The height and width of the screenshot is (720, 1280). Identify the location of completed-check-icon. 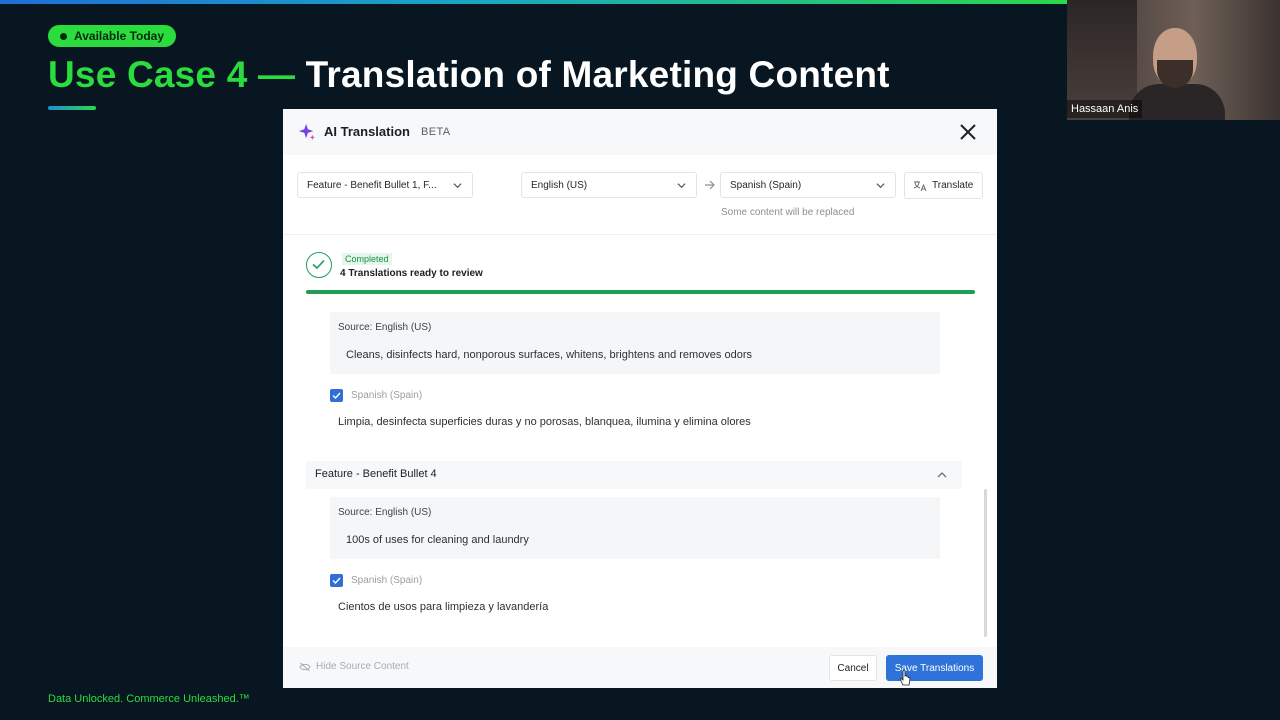
(319, 265).